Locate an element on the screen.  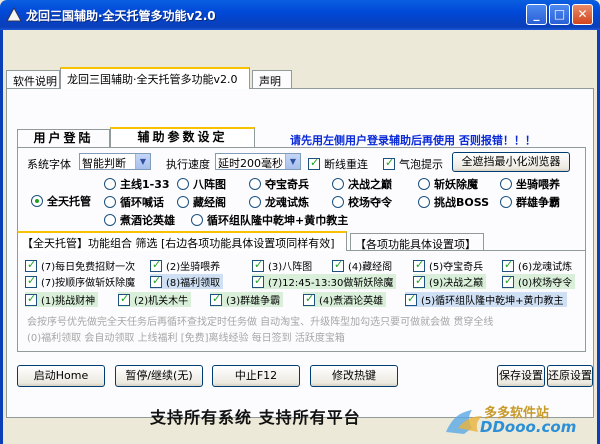
feature-checkbox: (3)八阵图 is located at coordinates (283, 265).